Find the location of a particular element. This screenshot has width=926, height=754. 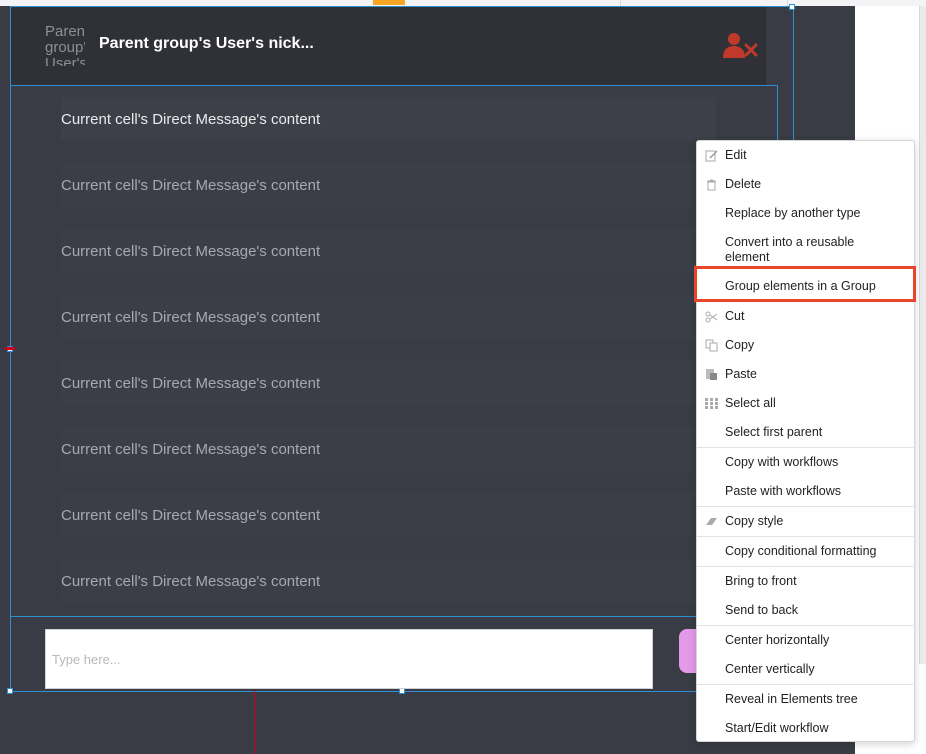

menu-item-cut: Cut is located at coordinates (806, 316).